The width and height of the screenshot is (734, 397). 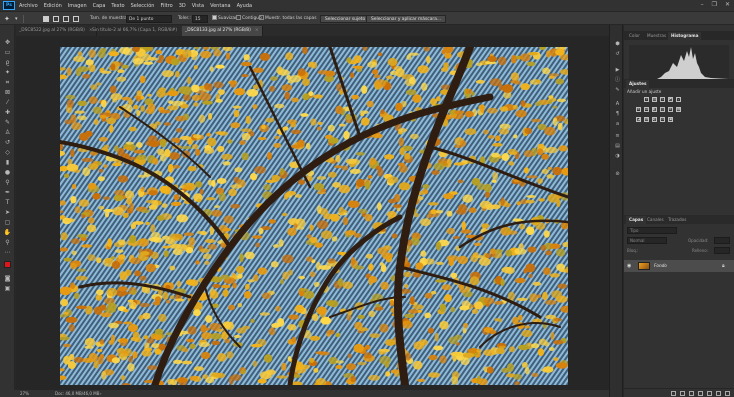 I want to click on magic-wand-tool-icon: ✦, so click(x=7, y=19).